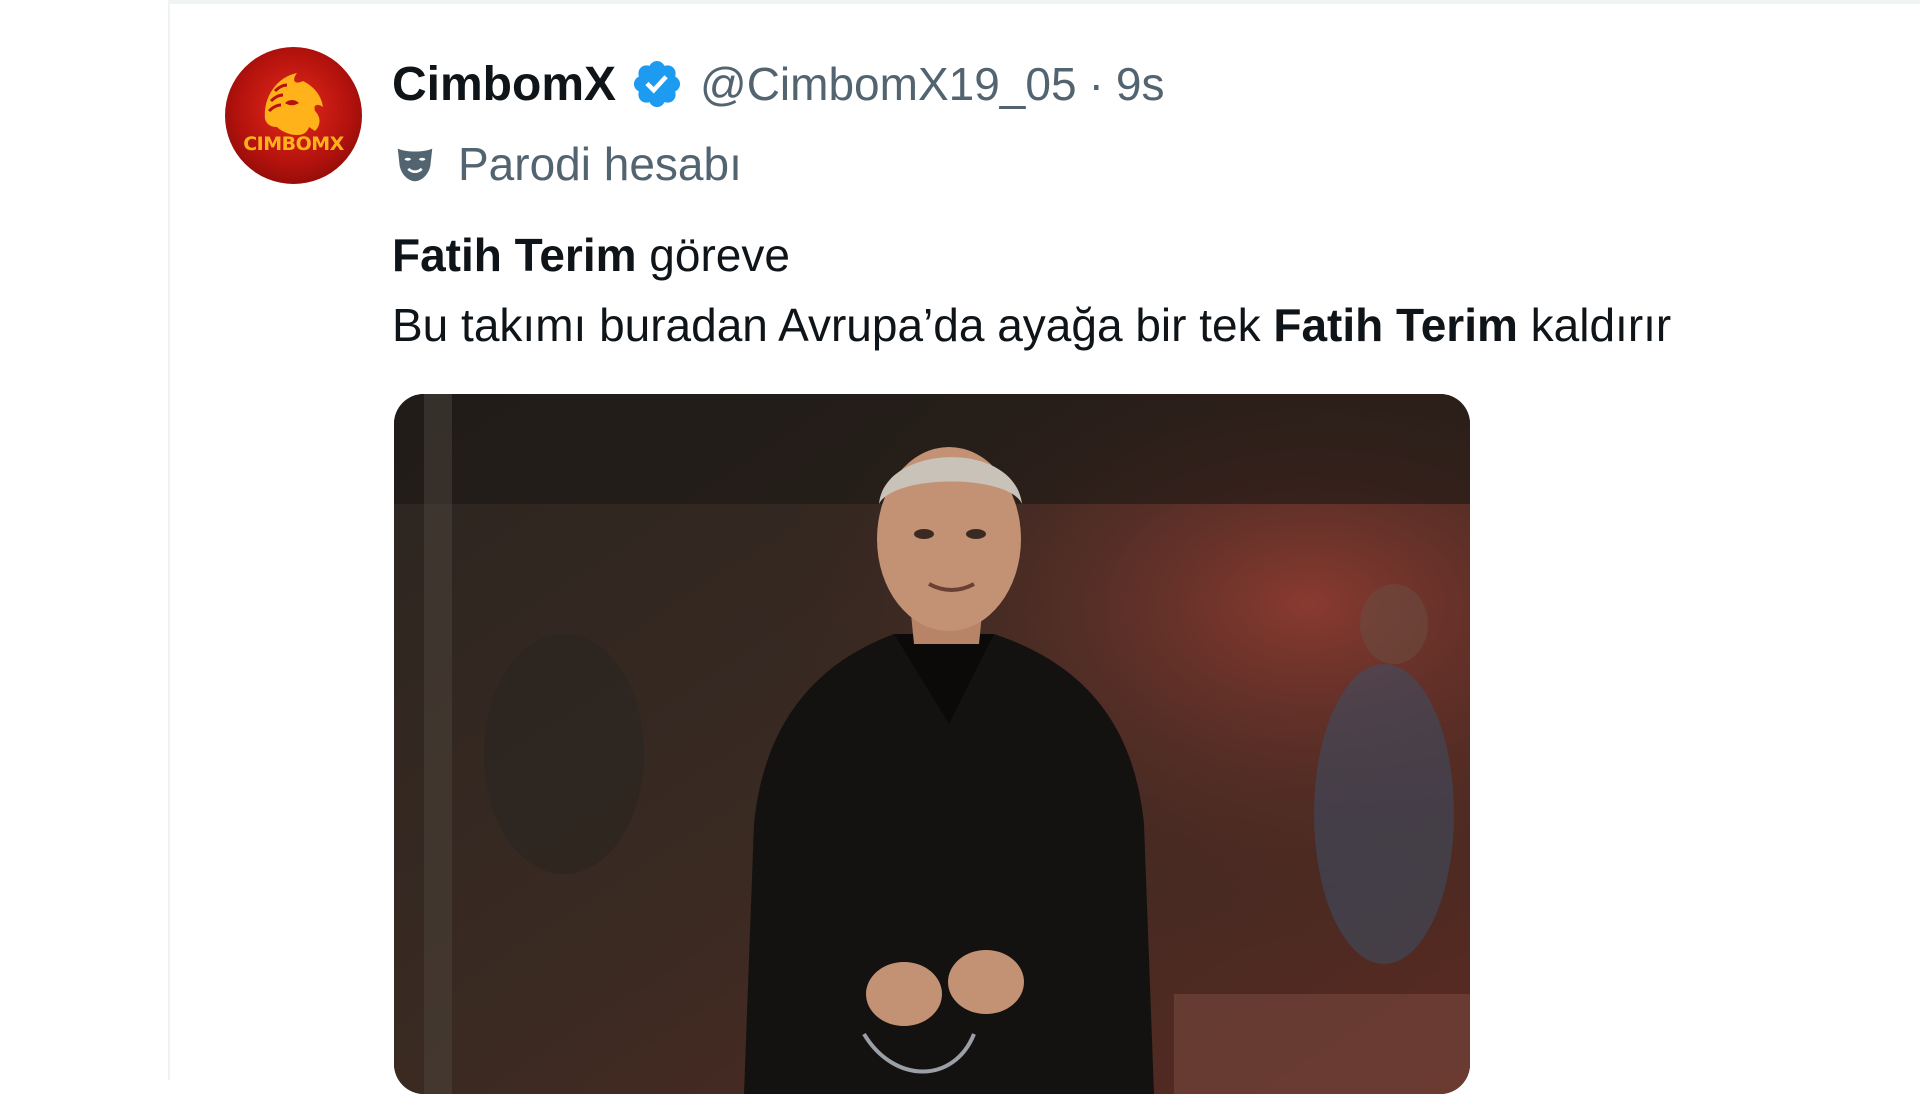 This screenshot has height=1094, width=1920. I want to click on parody-mask-icon, so click(415, 164).